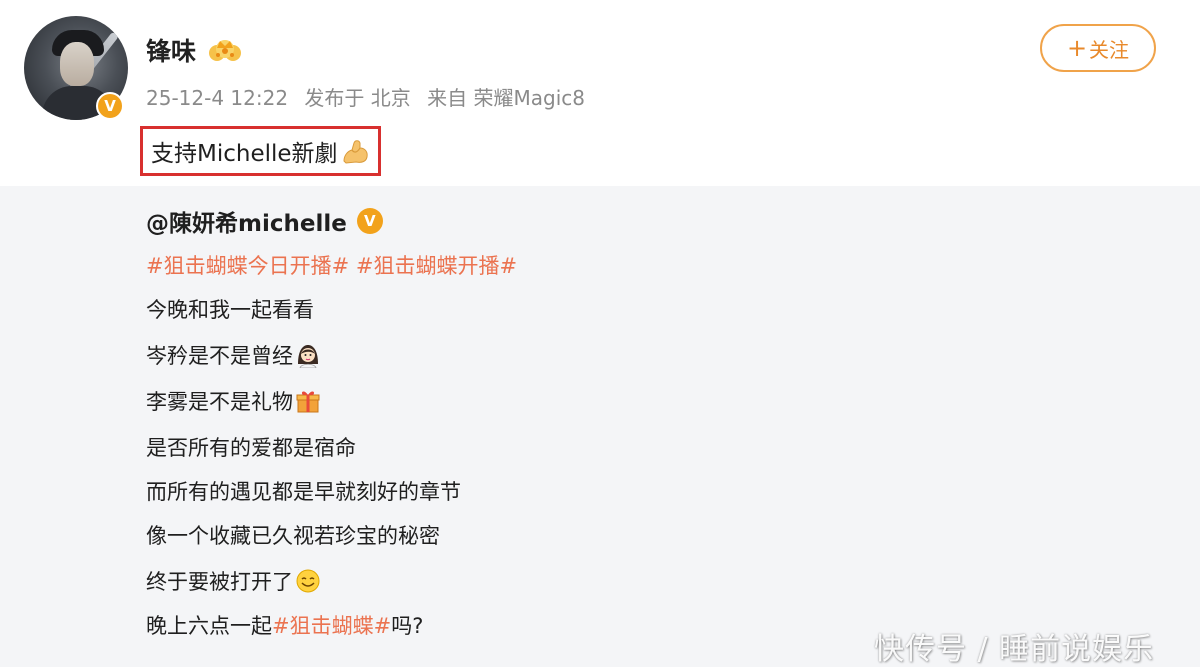  Describe the element at coordinates (308, 402) in the screenshot. I see `gift-emoji` at that location.